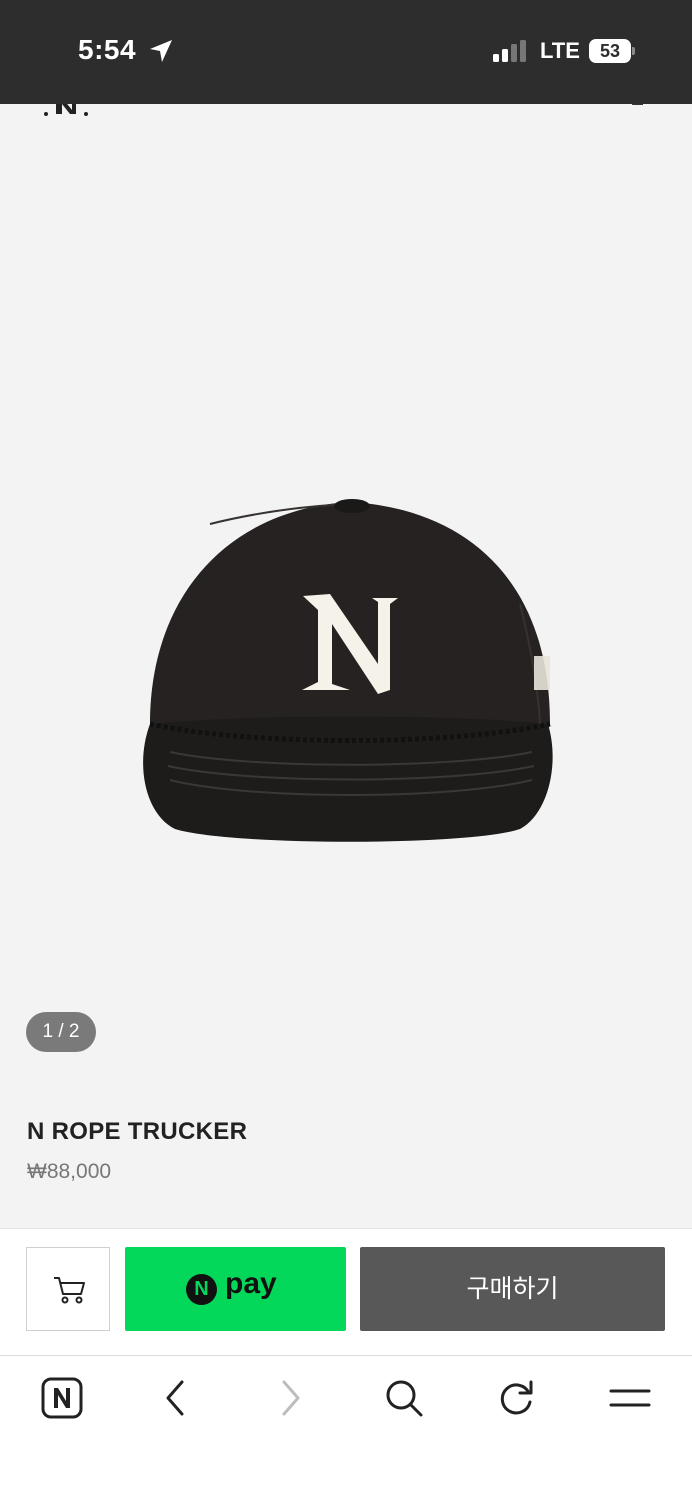  Describe the element at coordinates (346, 52) in the screenshot. I see `status-bar: 5:54 LTE 53` at that location.